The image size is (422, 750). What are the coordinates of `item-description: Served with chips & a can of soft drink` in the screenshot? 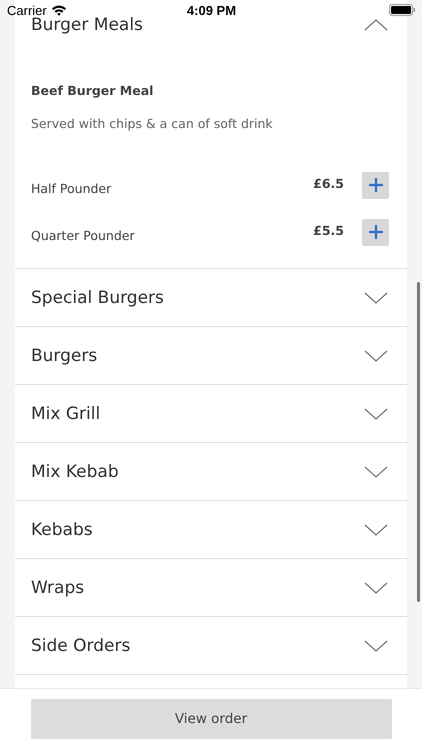 It's located at (152, 124).